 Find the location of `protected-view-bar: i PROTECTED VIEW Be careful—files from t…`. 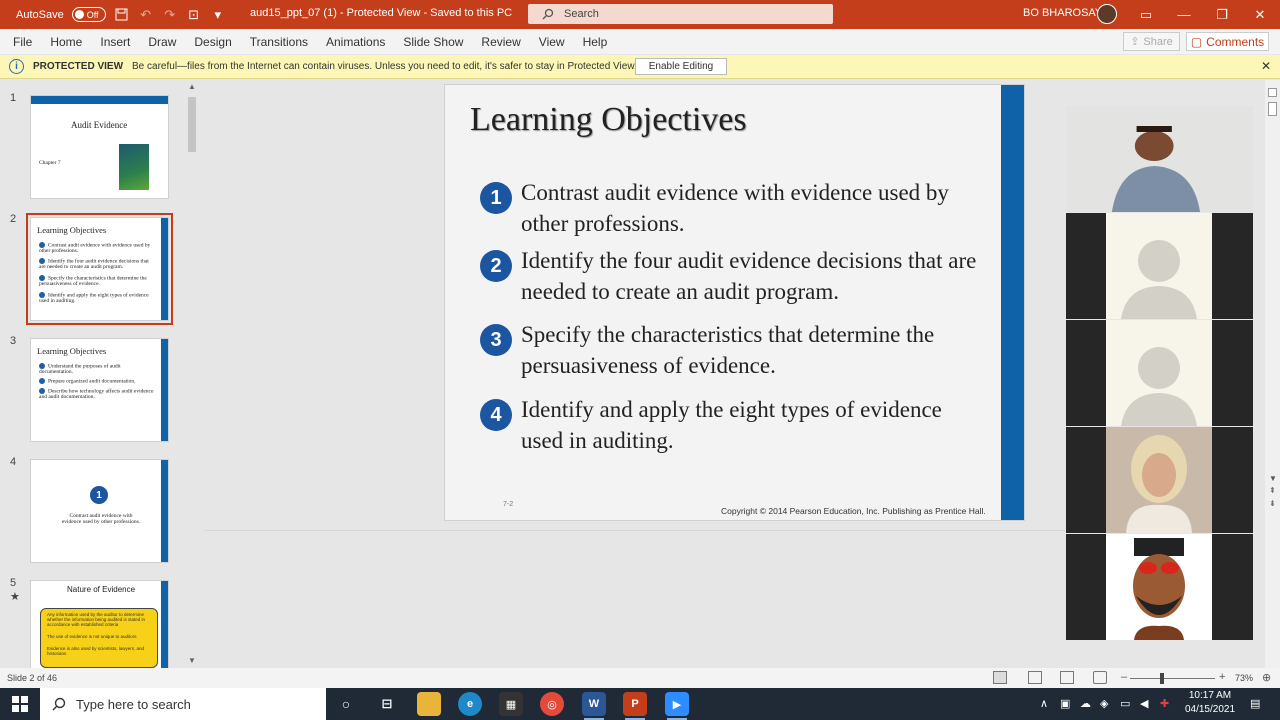

protected-view-bar: i PROTECTED VIEW Be careful—files from t… is located at coordinates (640, 67).